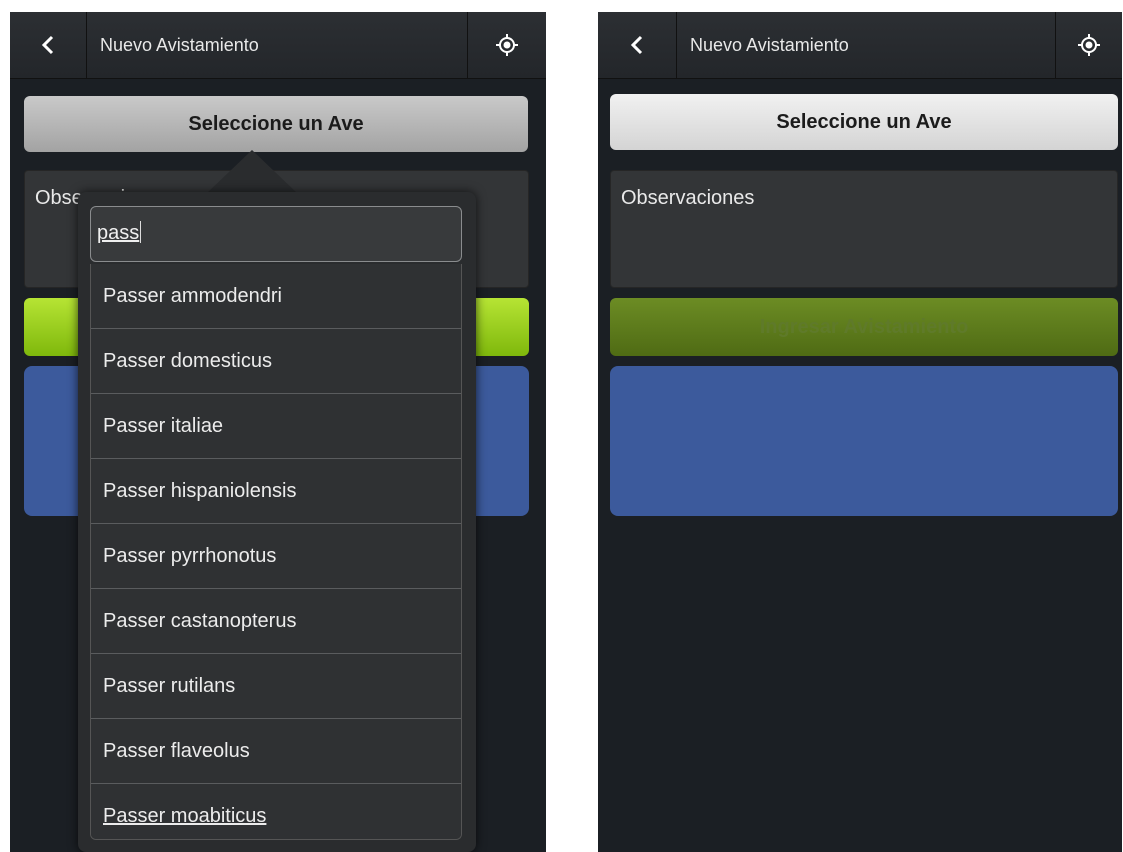  Describe the element at coordinates (276, 686) in the screenshot. I see `list-item: Passer rutilans` at that location.